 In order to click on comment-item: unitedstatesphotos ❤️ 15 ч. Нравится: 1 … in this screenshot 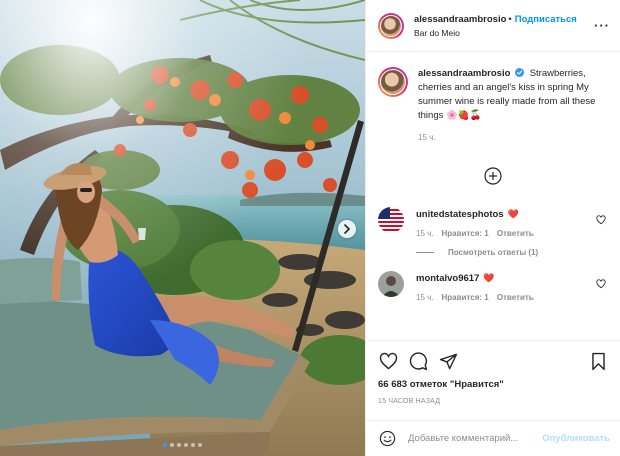, I will do `click(493, 222)`.